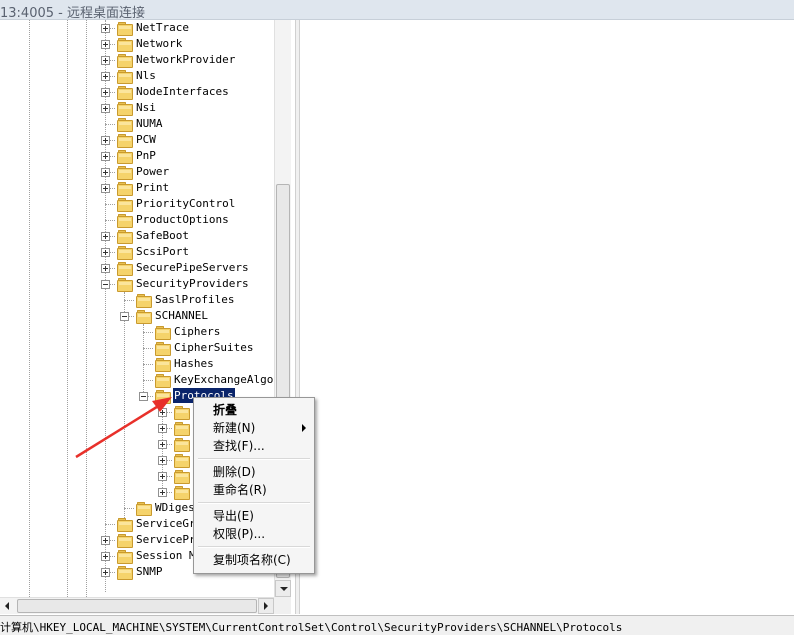 The height and width of the screenshot is (635, 794). Describe the element at coordinates (283, 588) in the screenshot. I see `scroll-down-arrow-icon` at that location.